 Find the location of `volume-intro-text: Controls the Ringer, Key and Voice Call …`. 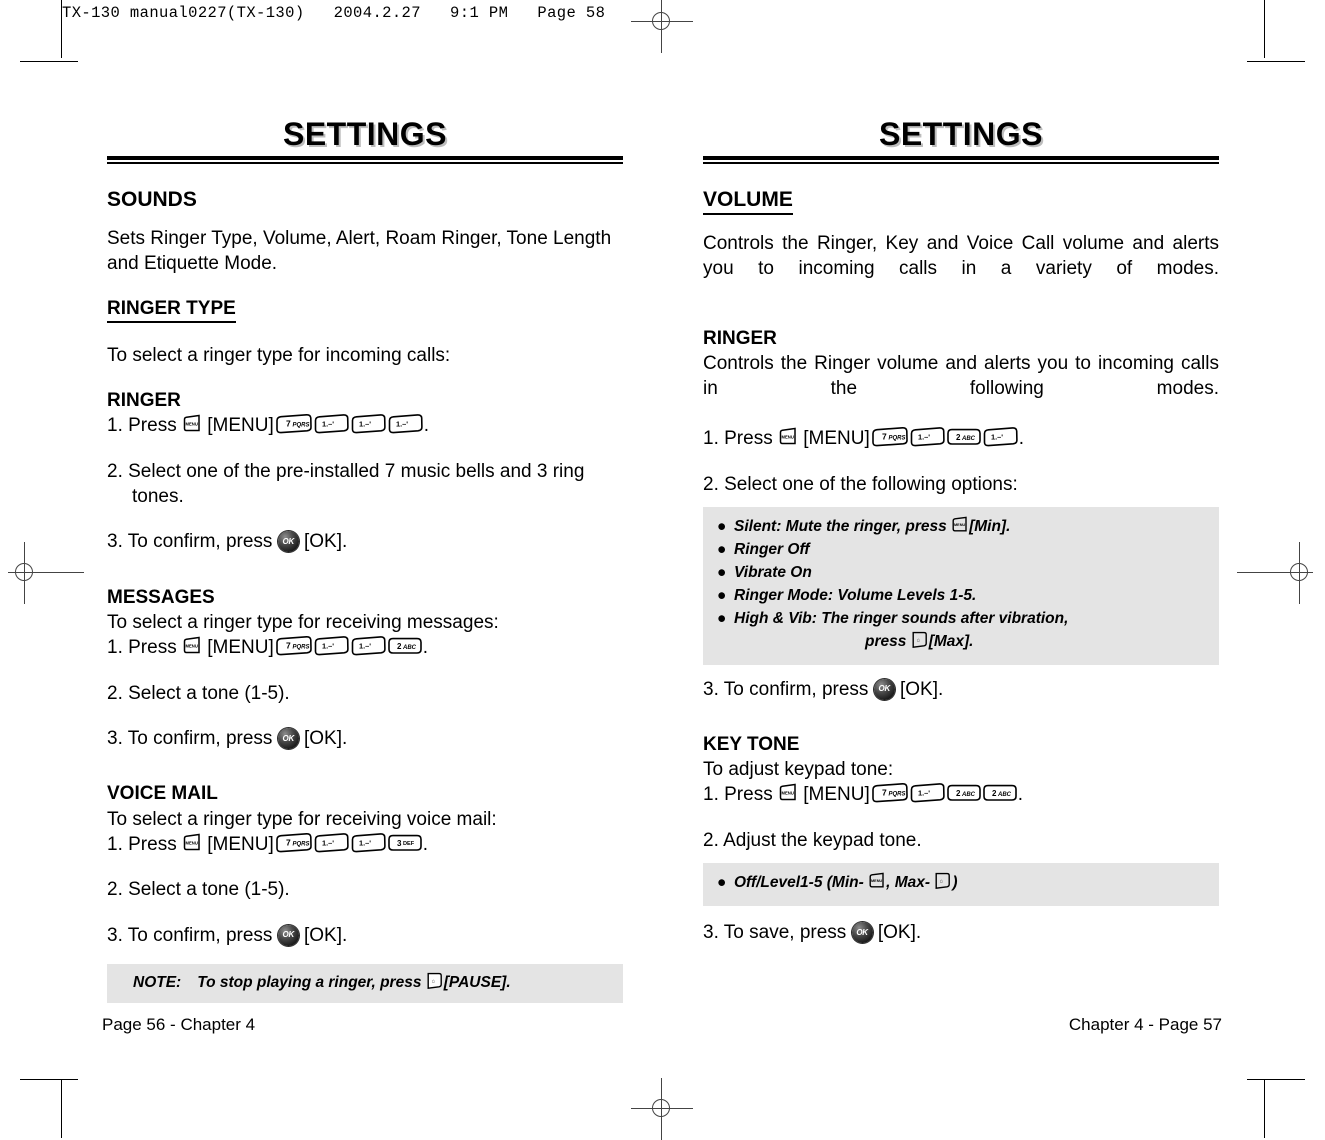

volume-intro-text: Controls the Ringer, Key and Voice Call … is located at coordinates (961, 255).